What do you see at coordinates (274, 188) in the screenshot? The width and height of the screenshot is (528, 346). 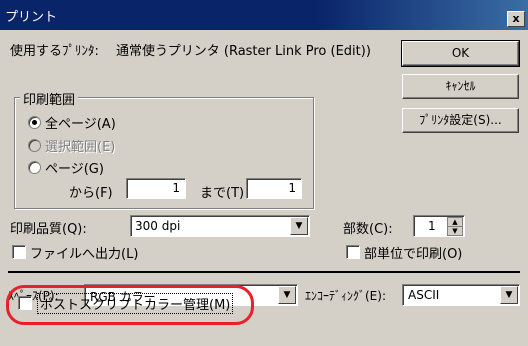 I see `to-page-input: 1` at bounding box center [274, 188].